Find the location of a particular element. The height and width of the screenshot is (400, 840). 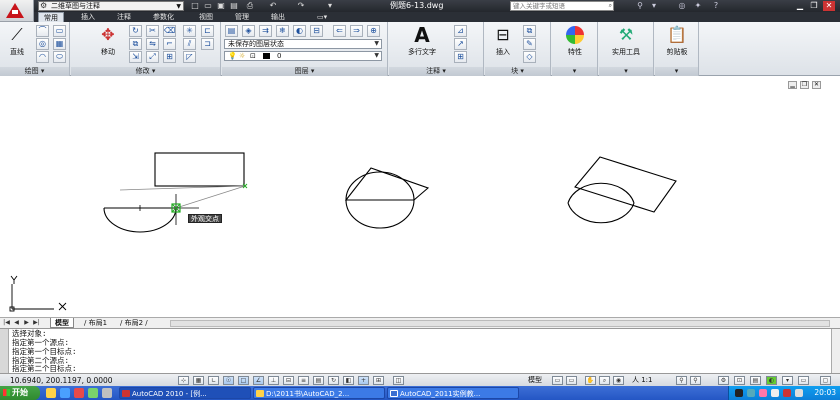

stretch-icon: ⇲ is located at coordinates (135, 57).